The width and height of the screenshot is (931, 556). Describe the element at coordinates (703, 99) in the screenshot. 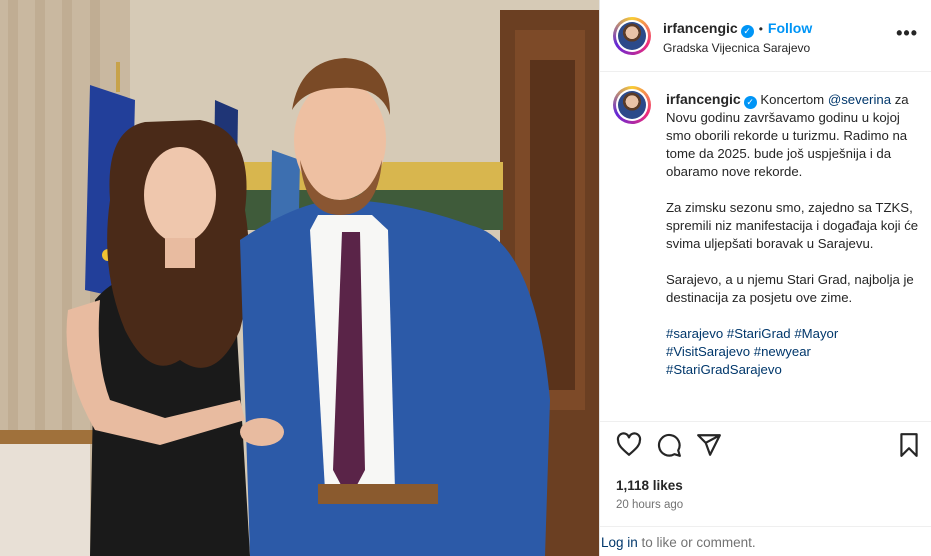

I see `caption-username-link: irfancengic` at that location.